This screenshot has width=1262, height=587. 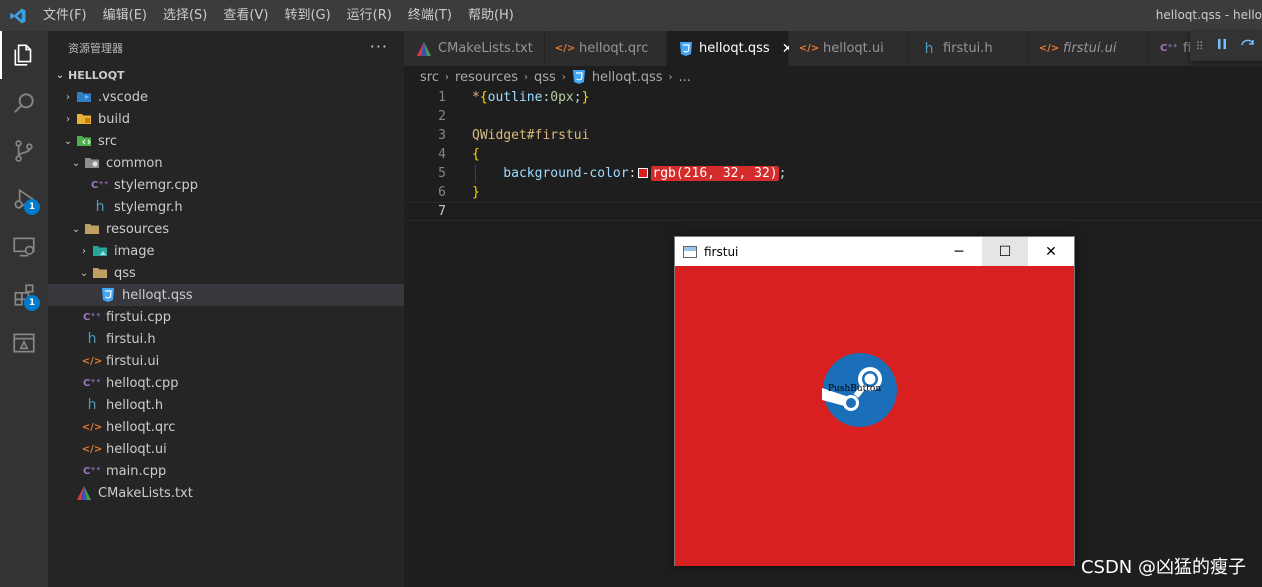 What do you see at coordinates (96, 75) in the screenshot?
I see `workspace-root-label: HELLOQT` at bounding box center [96, 75].